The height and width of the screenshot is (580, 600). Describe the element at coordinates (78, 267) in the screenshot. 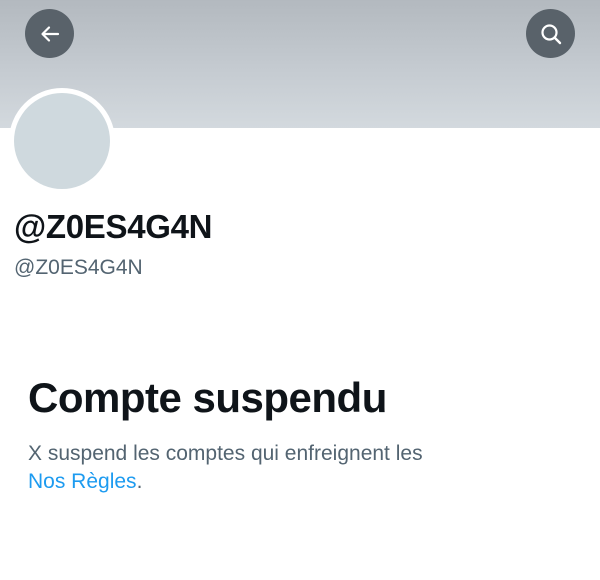

I see `profile-handle: @Z0ES4G4N` at that location.